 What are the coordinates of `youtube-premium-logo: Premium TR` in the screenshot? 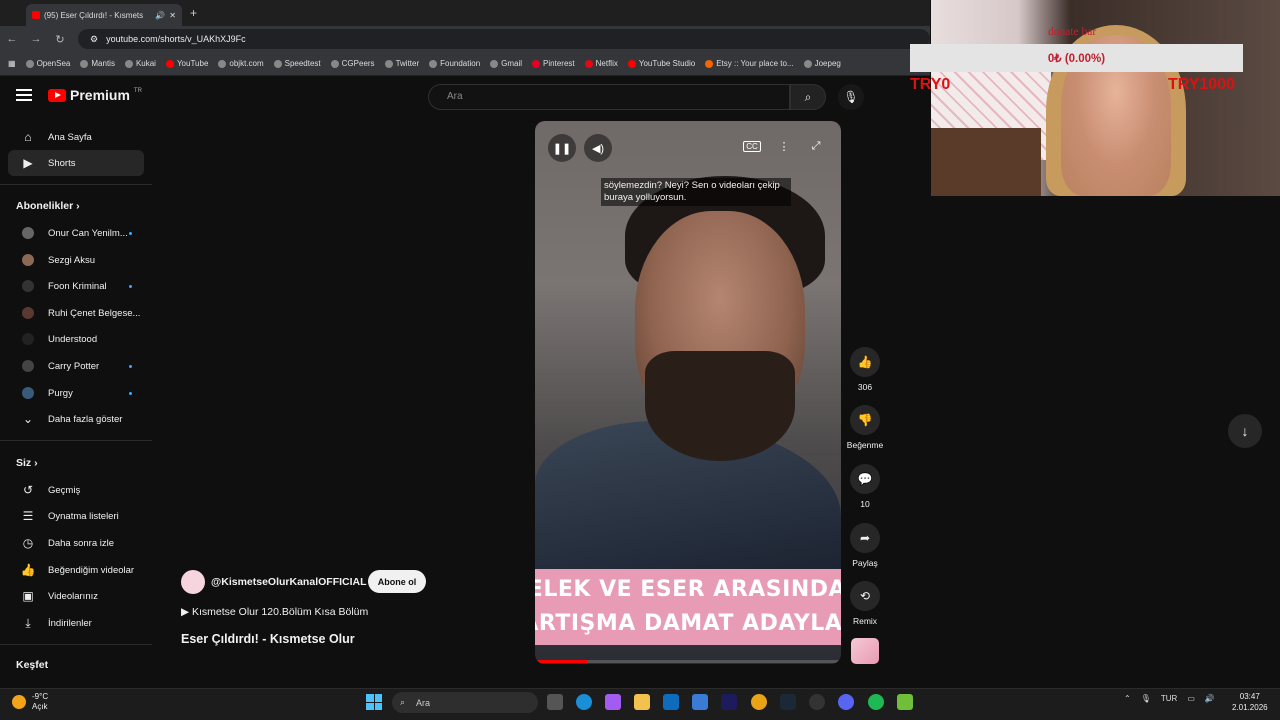 It's located at (95, 95).